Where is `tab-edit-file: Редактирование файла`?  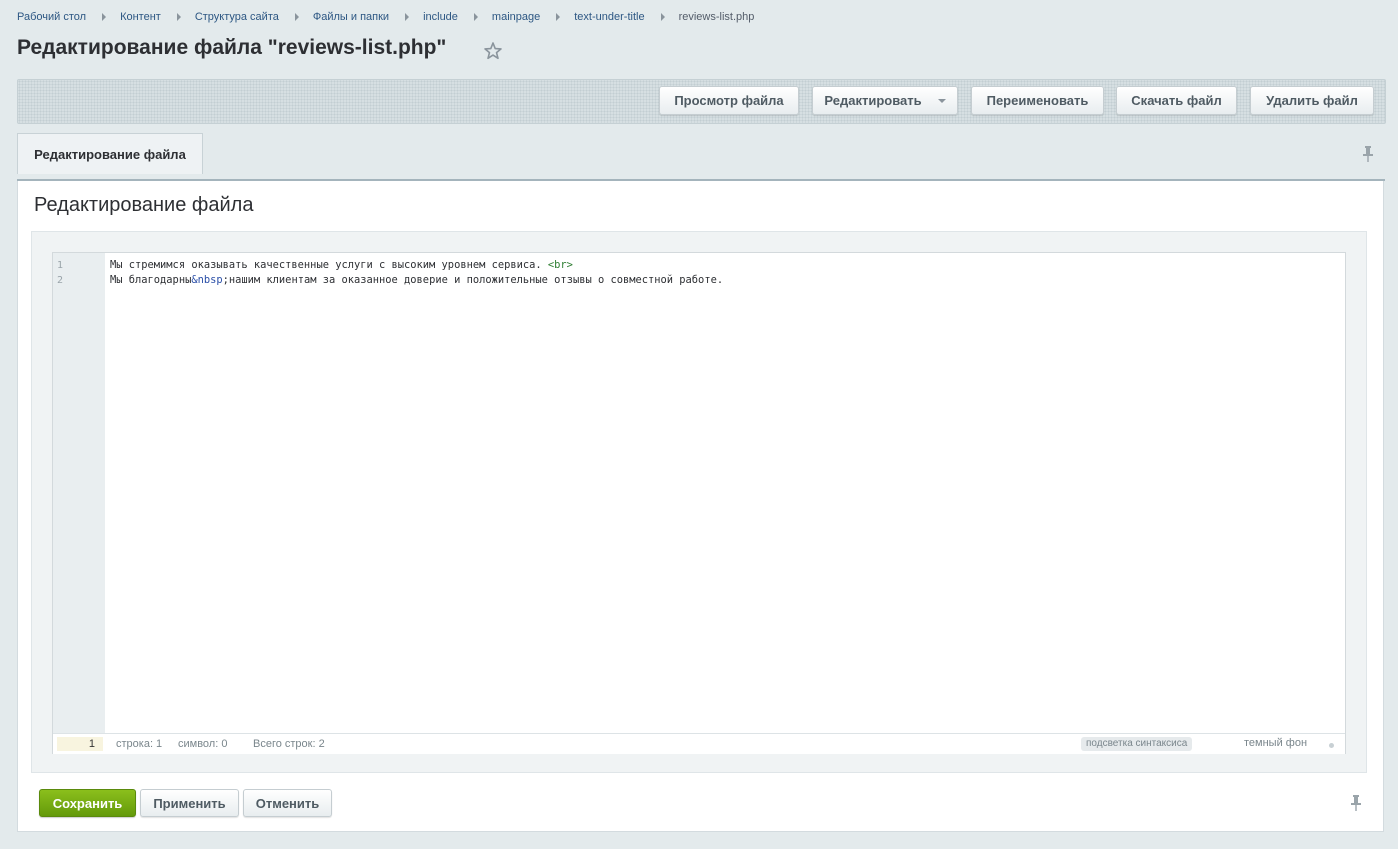
tab-edit-file: Редактирование файла is located at coordinates (110, 153).